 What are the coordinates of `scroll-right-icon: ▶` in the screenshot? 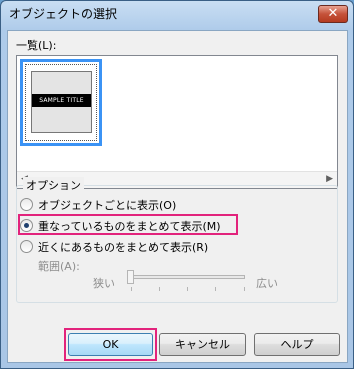 It's located at (329, 179).